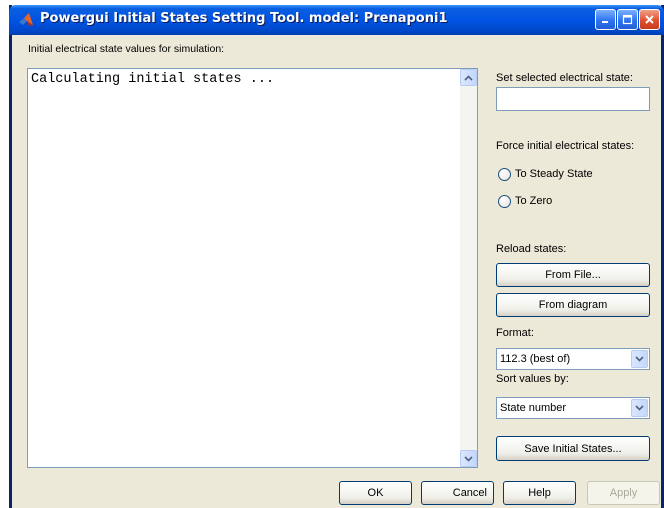 This screenshot has width=664, height=508. What do you see at coordinates (573, 408) in the screenshot?
I see `sort-select: State number` at bounding box center [573, 408].